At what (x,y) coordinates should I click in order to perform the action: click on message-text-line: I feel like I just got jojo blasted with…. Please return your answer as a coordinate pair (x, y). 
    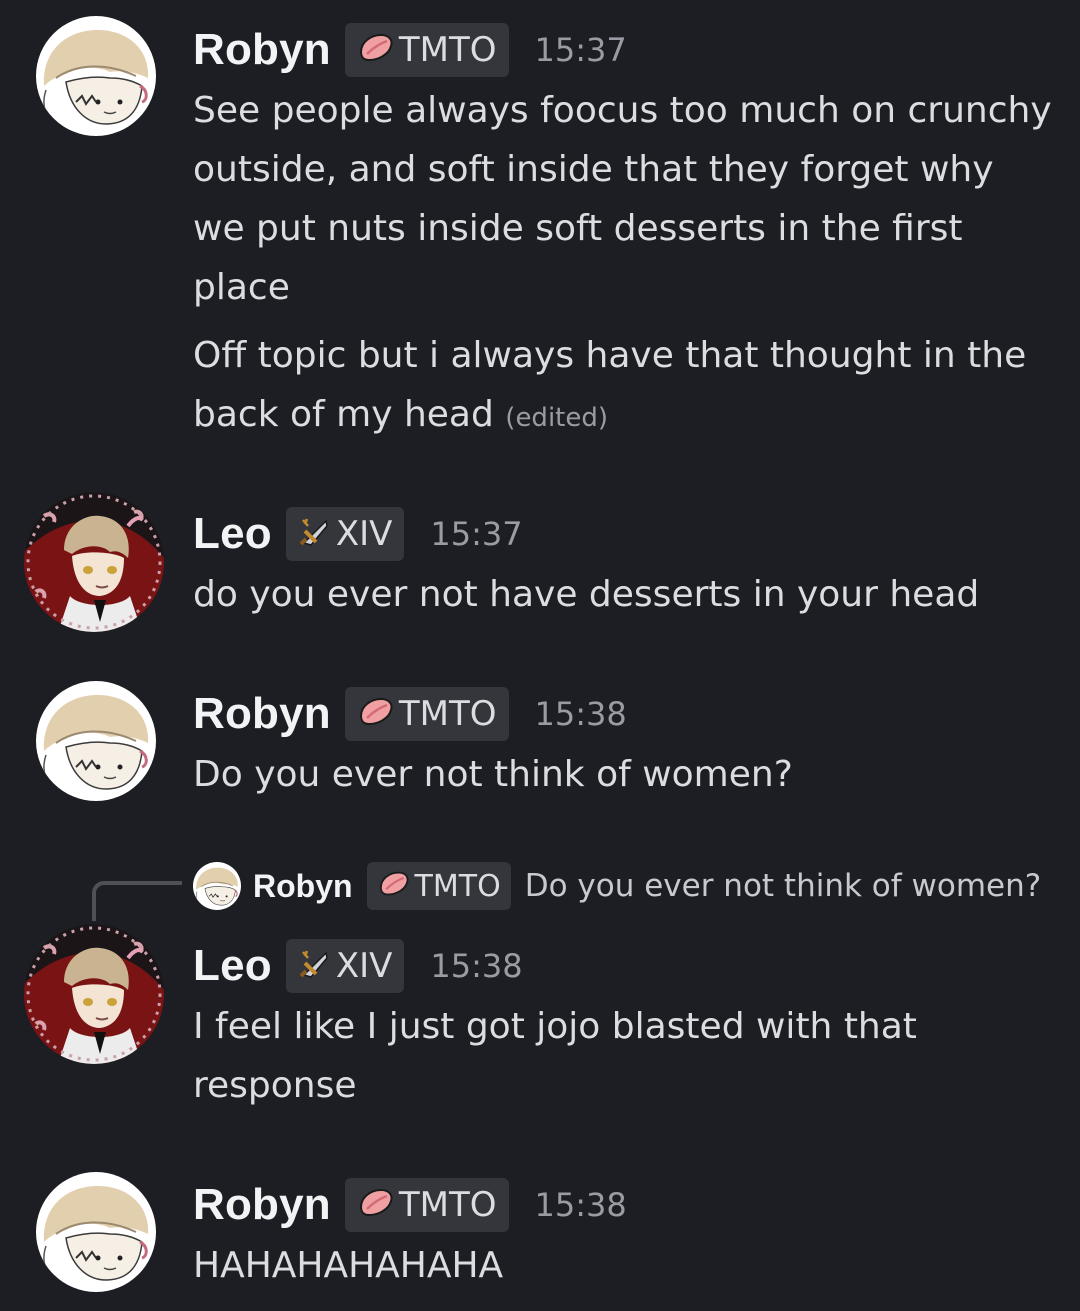
    Looking at the image, I should click on (555, 1026).